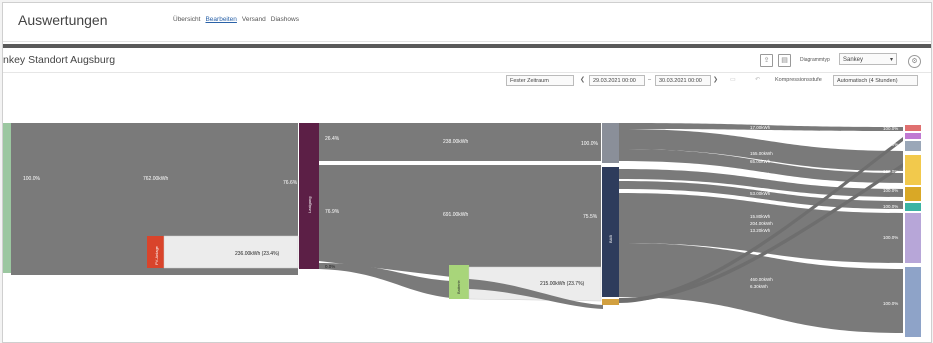  I want to click on label-r-63: 6.30kWh, so click(759, 286).